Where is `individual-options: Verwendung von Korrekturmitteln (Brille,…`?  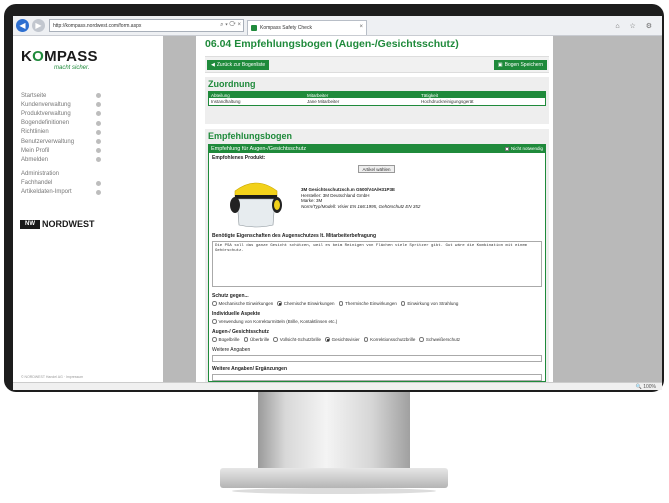 individual-options: Verwendung von Korrekturmitteln (Brille,… is located at coordinates (274, 321).